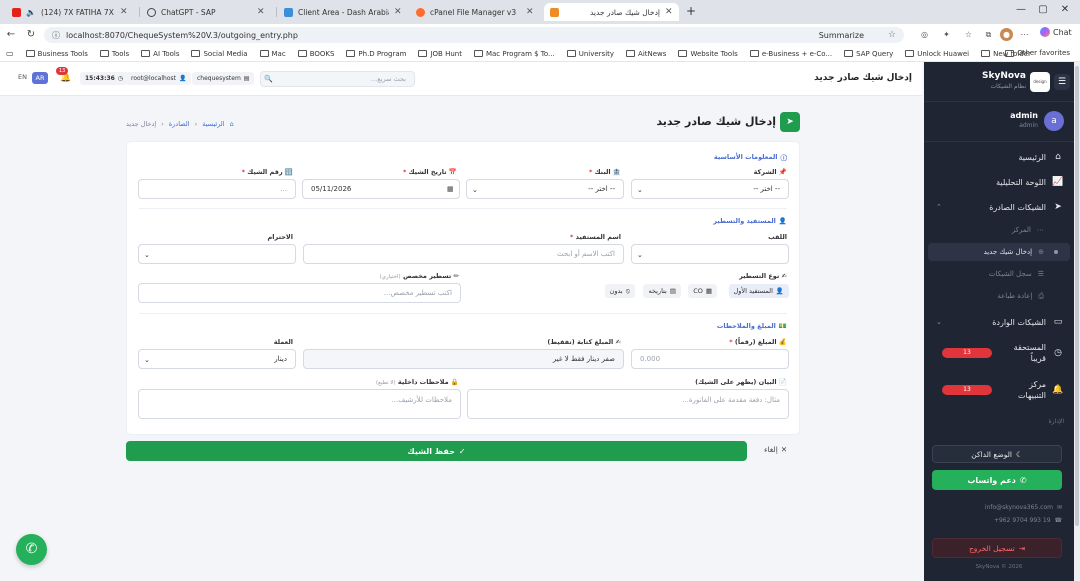  What do you see at coordinates (1077, 296) in the screenshot?
I see `scrollbar-thumb` at bounding box center [1077, 296].